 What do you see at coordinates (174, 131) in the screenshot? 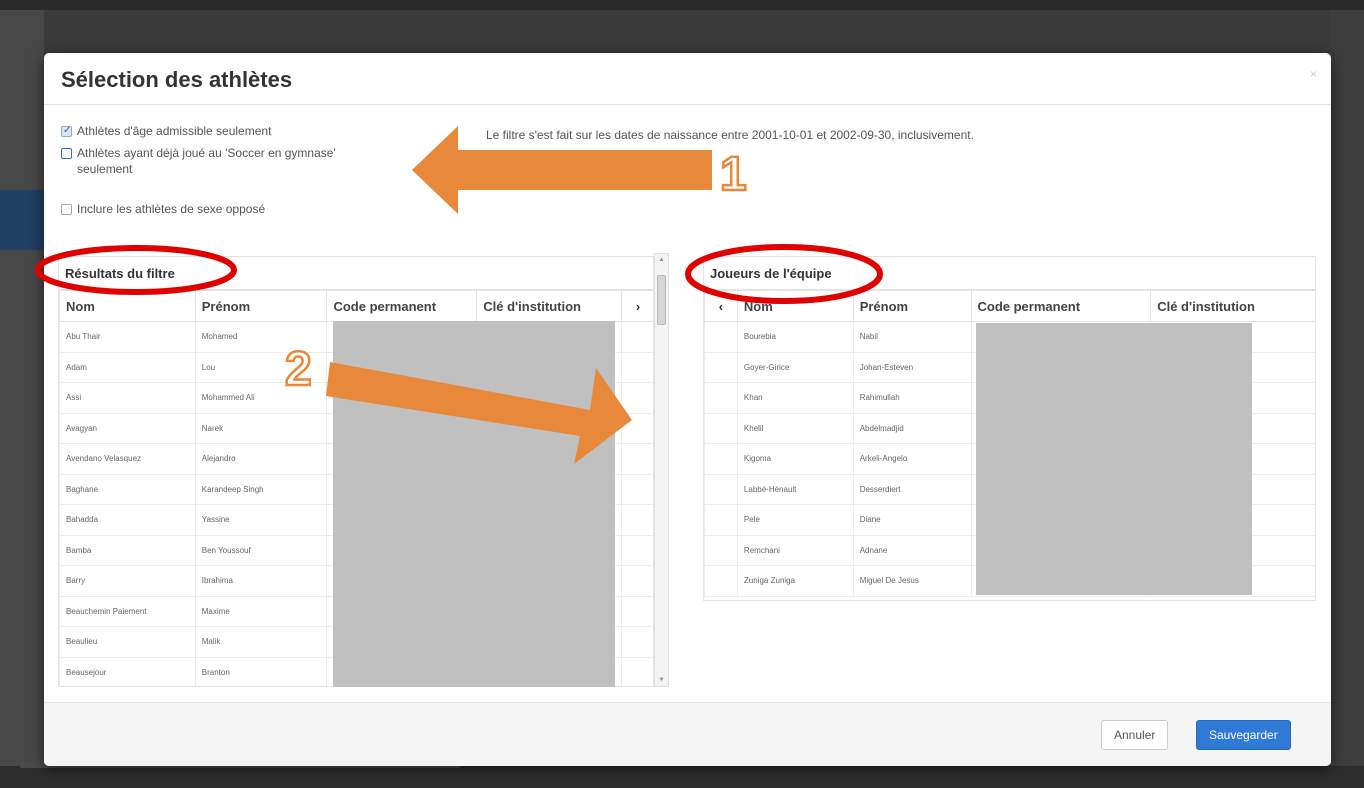
I see `filter-eligible-age-label: Athlètes d'âge admissible seulement` at bounding box center [174, 131].